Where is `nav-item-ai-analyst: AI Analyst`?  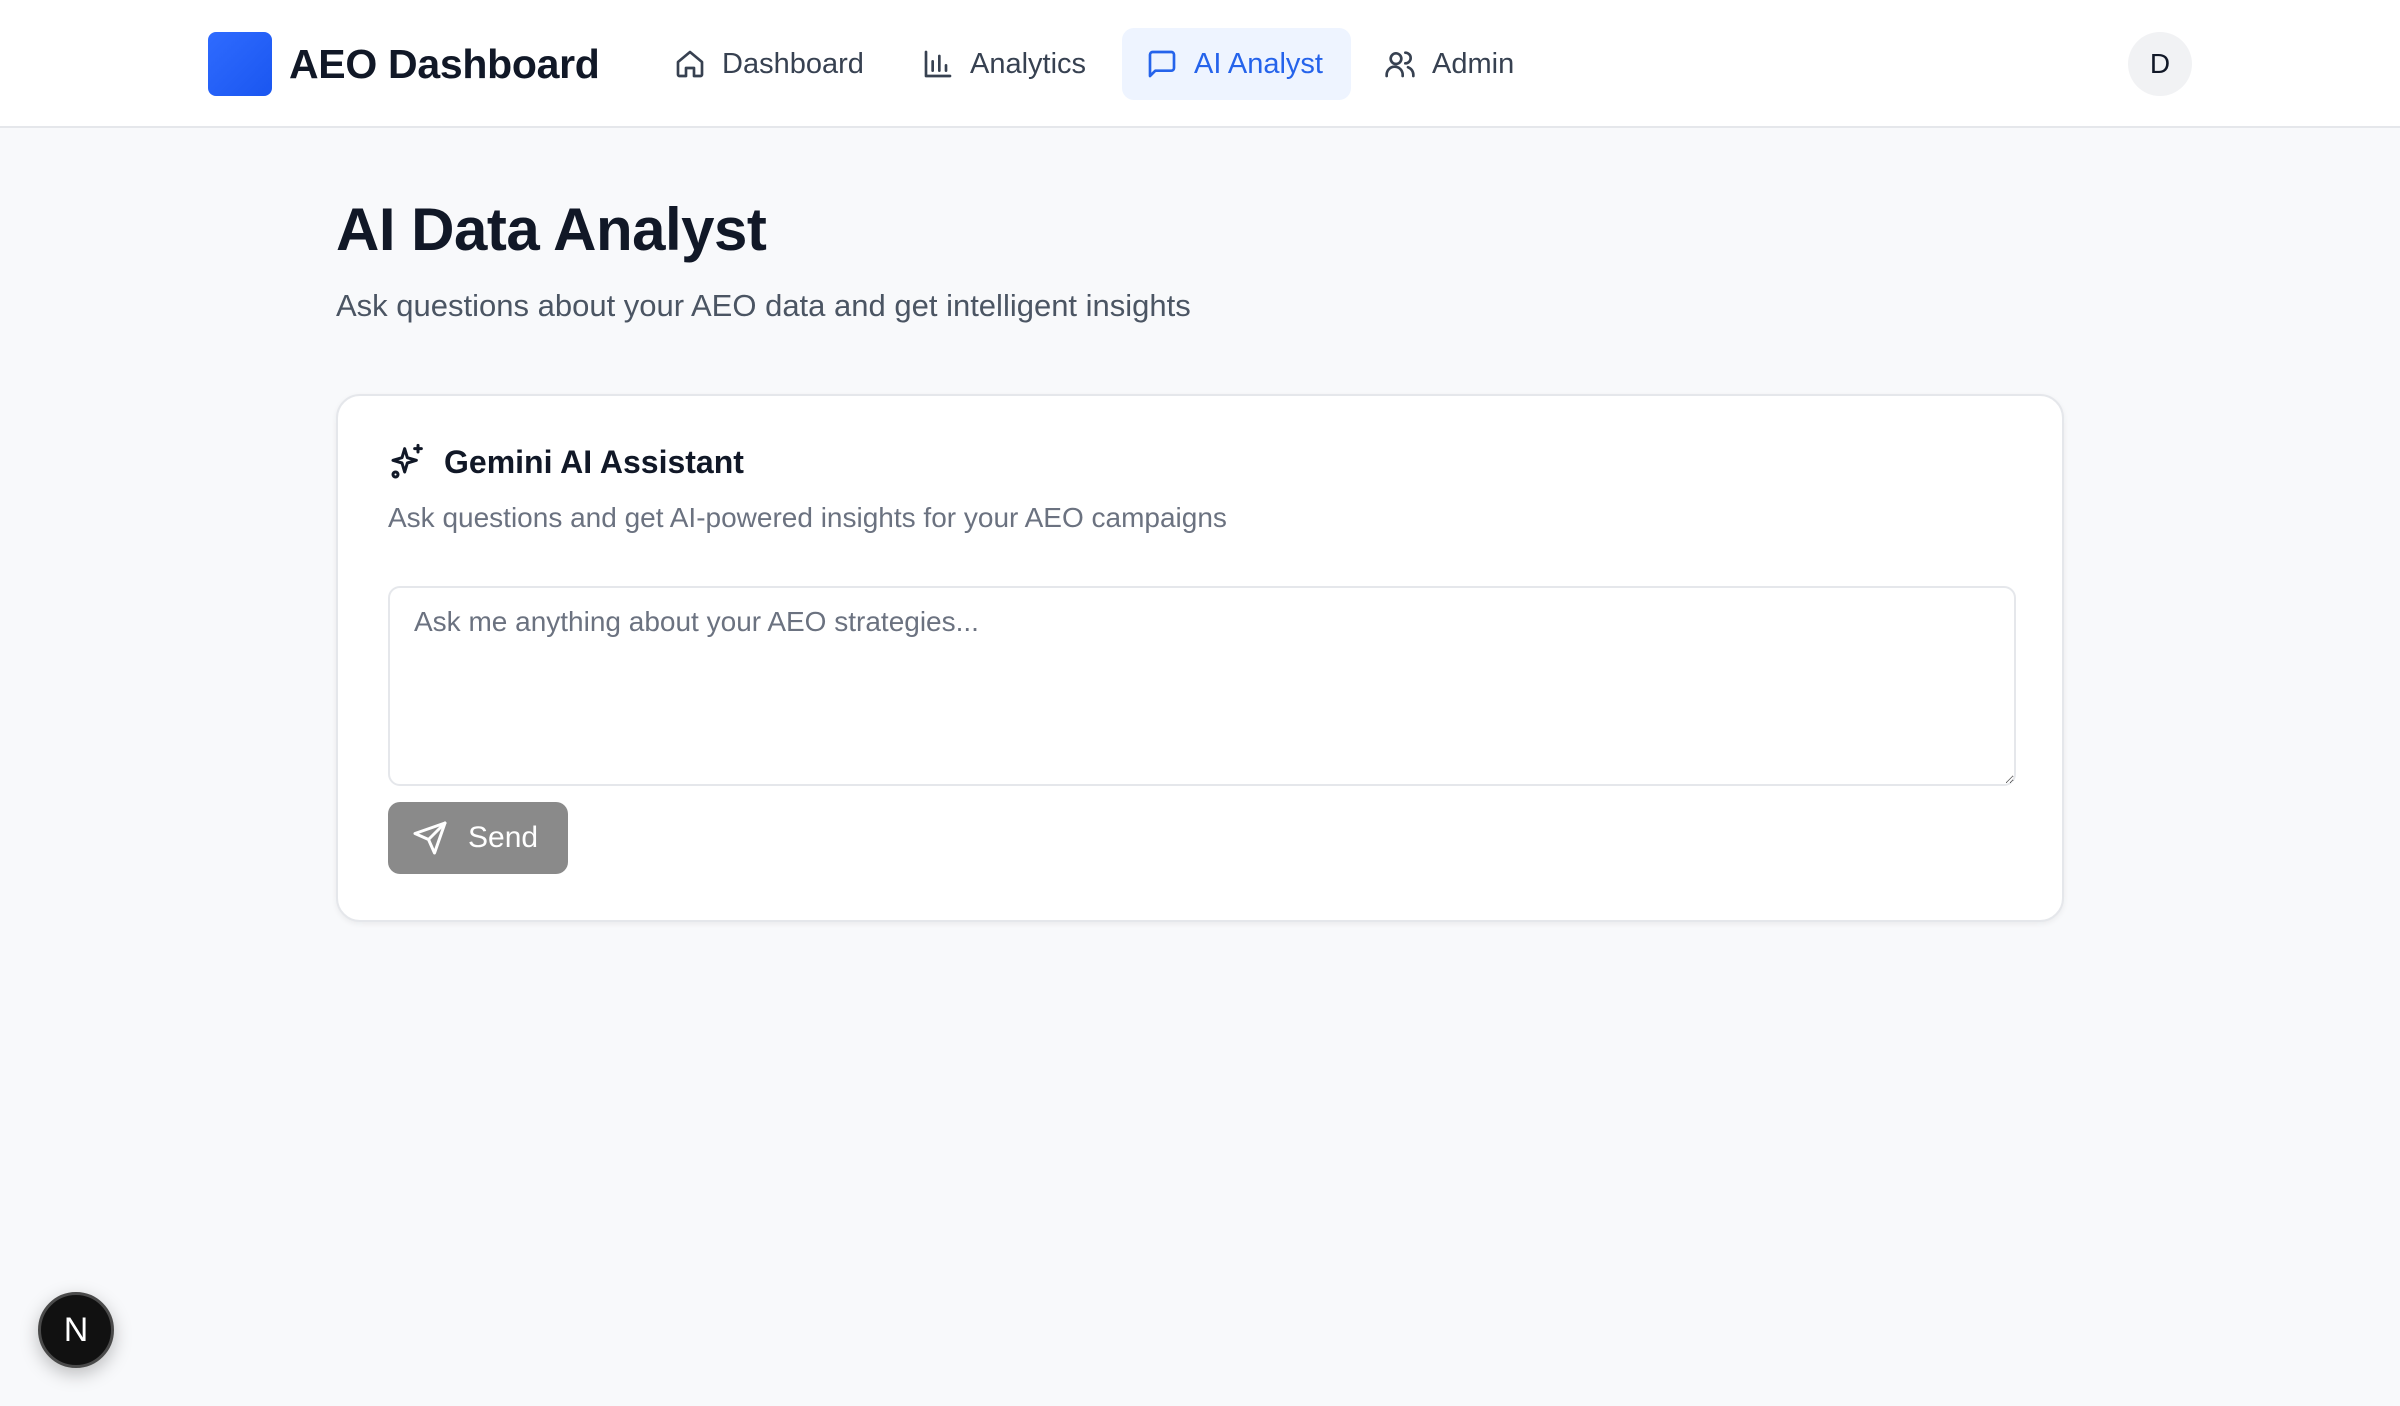
nav-item-ai-analyst: AI Analyst is located at coordinates (1236, 64).